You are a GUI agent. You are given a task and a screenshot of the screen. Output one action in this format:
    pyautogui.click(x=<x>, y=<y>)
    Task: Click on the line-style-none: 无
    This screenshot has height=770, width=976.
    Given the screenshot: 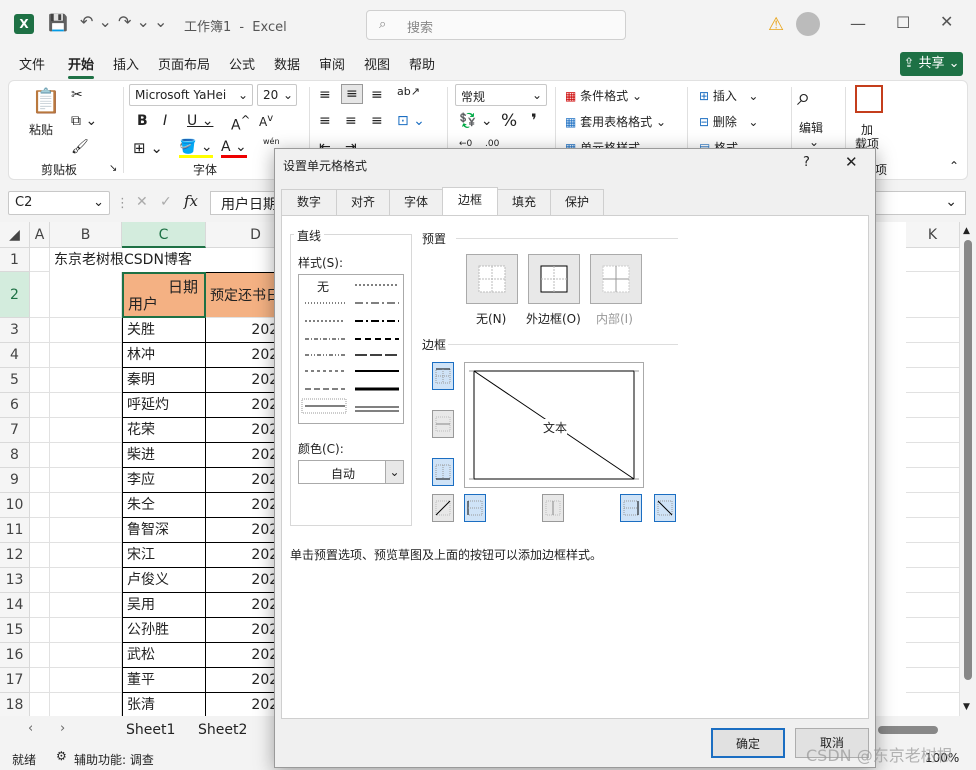 What is the action you would take?
    pyautogui.click(x=323, y=286)
    